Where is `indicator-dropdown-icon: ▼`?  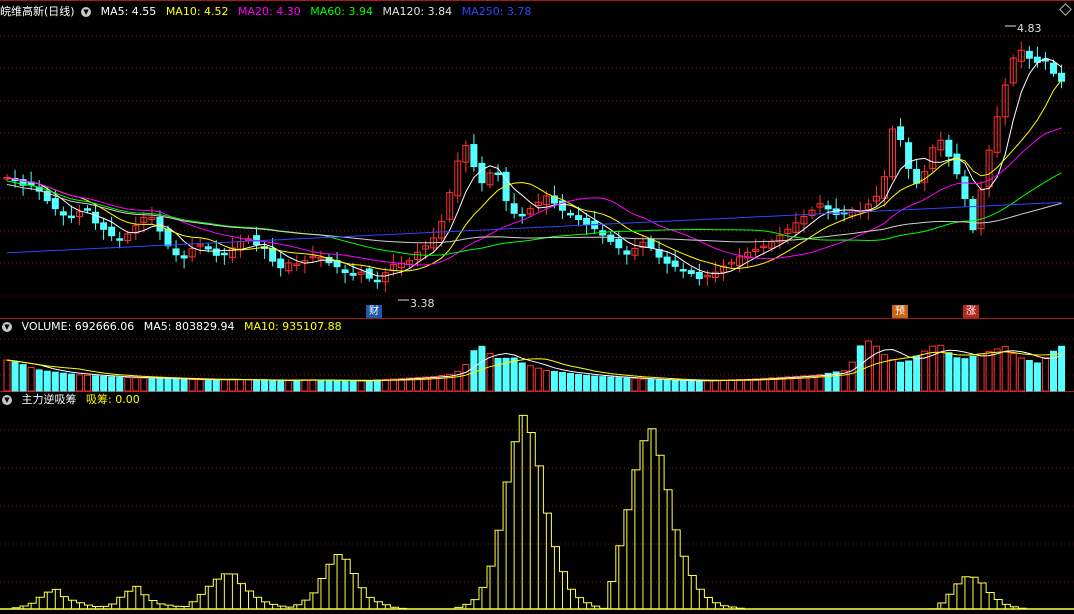 indicator-dropdown-icon: ▼ is located at coordinates (7, 400).